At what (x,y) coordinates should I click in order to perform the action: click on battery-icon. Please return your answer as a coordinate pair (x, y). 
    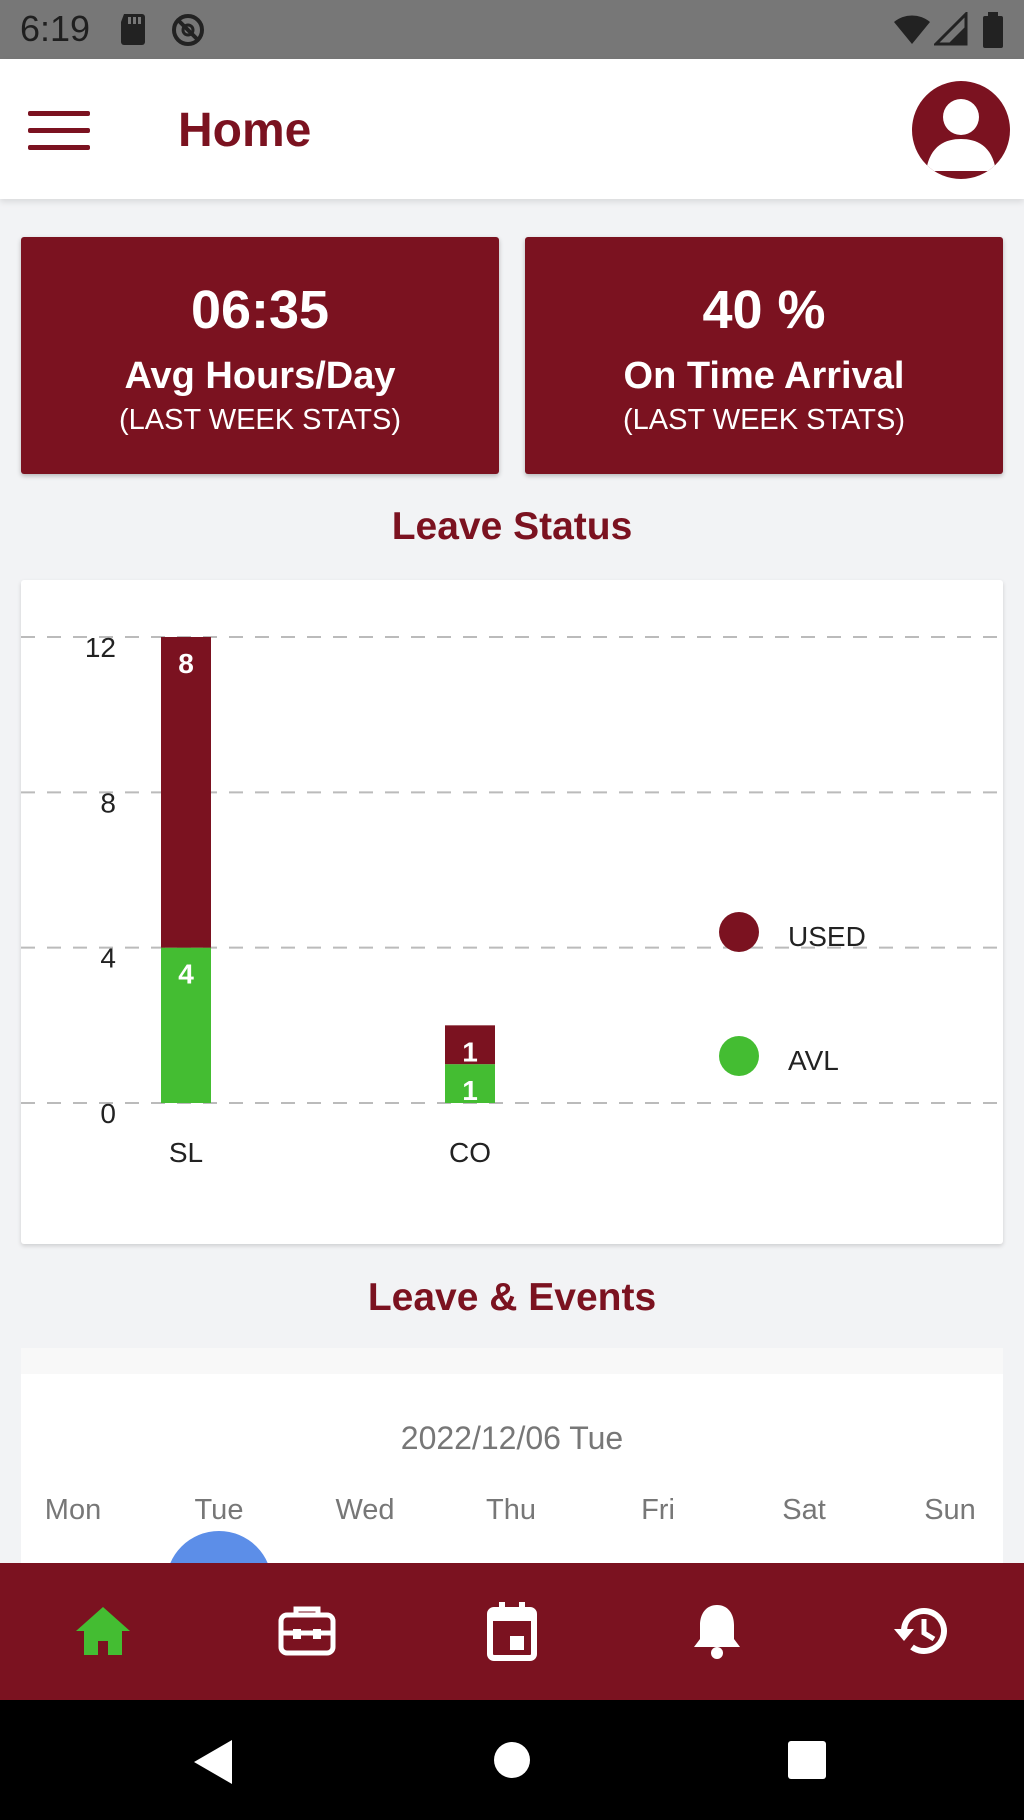
    Looking at the image, I should click on (993, 30).